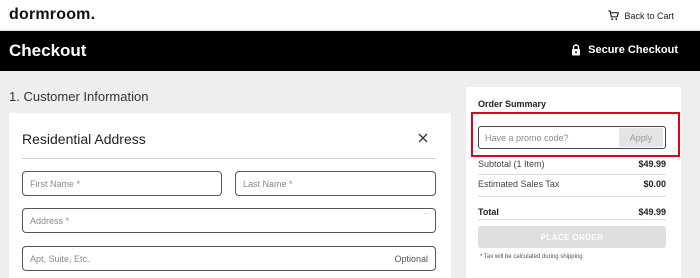 The image size is (700, 278). Describe the element at coordinates (52, 15) in the screenshot. I see `brand-logo: dormroom.` at that location.